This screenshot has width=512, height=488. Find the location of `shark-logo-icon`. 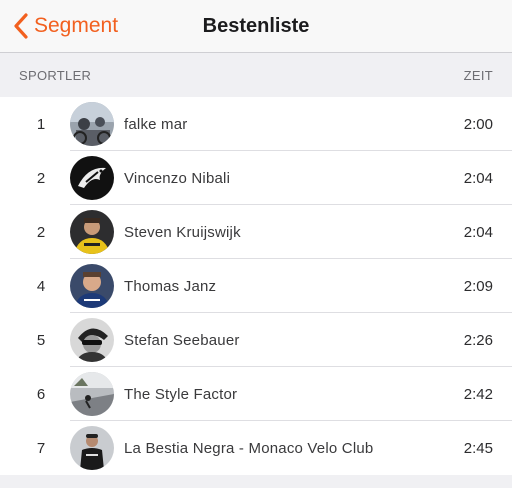

shark-logo-icon is located at coordinates (92, 178).